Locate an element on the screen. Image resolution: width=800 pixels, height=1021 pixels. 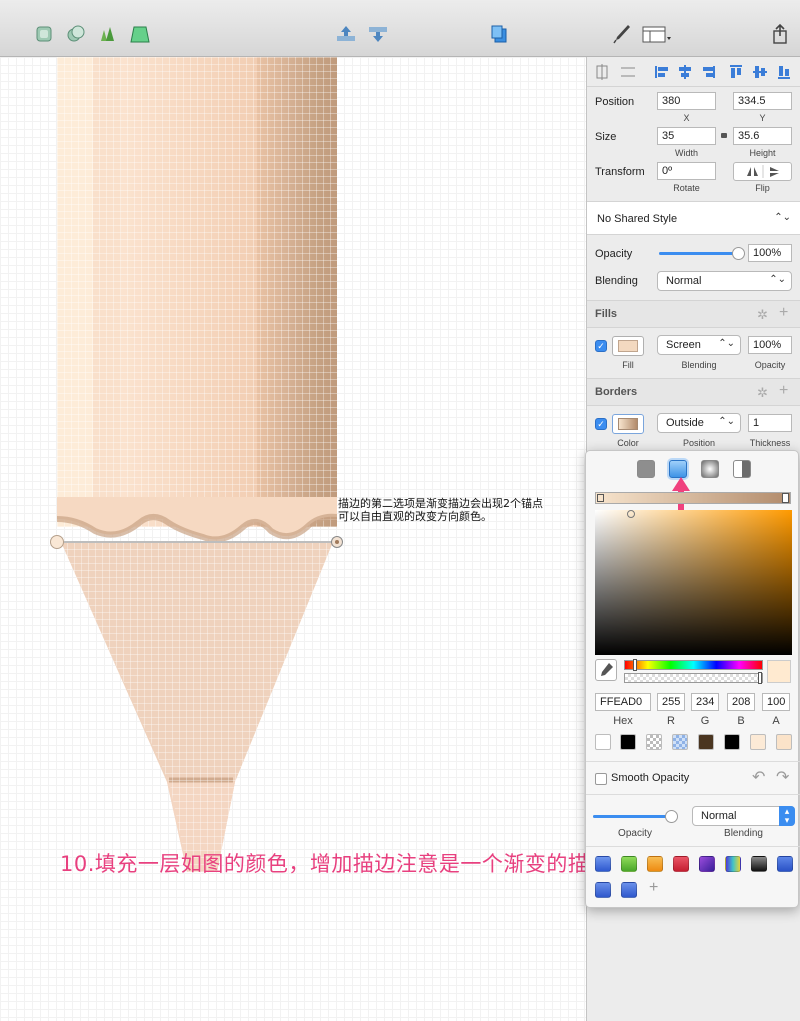
export-icon is located at coordinates (780, 34).